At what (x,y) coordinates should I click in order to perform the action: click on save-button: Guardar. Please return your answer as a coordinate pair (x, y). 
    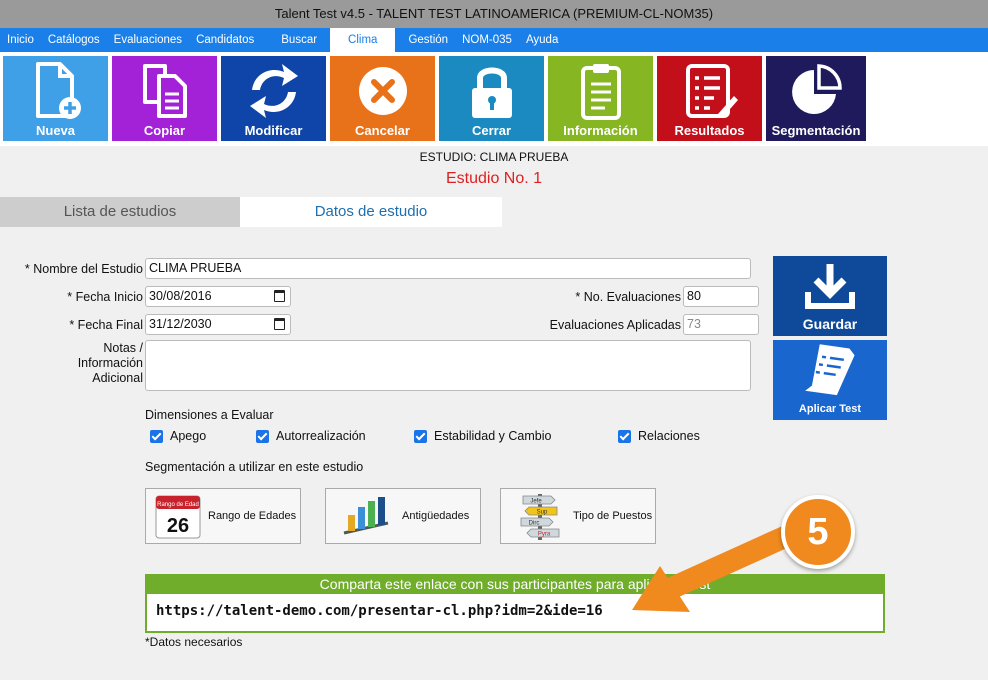
    Looking at the image, I should click on (830, 296).